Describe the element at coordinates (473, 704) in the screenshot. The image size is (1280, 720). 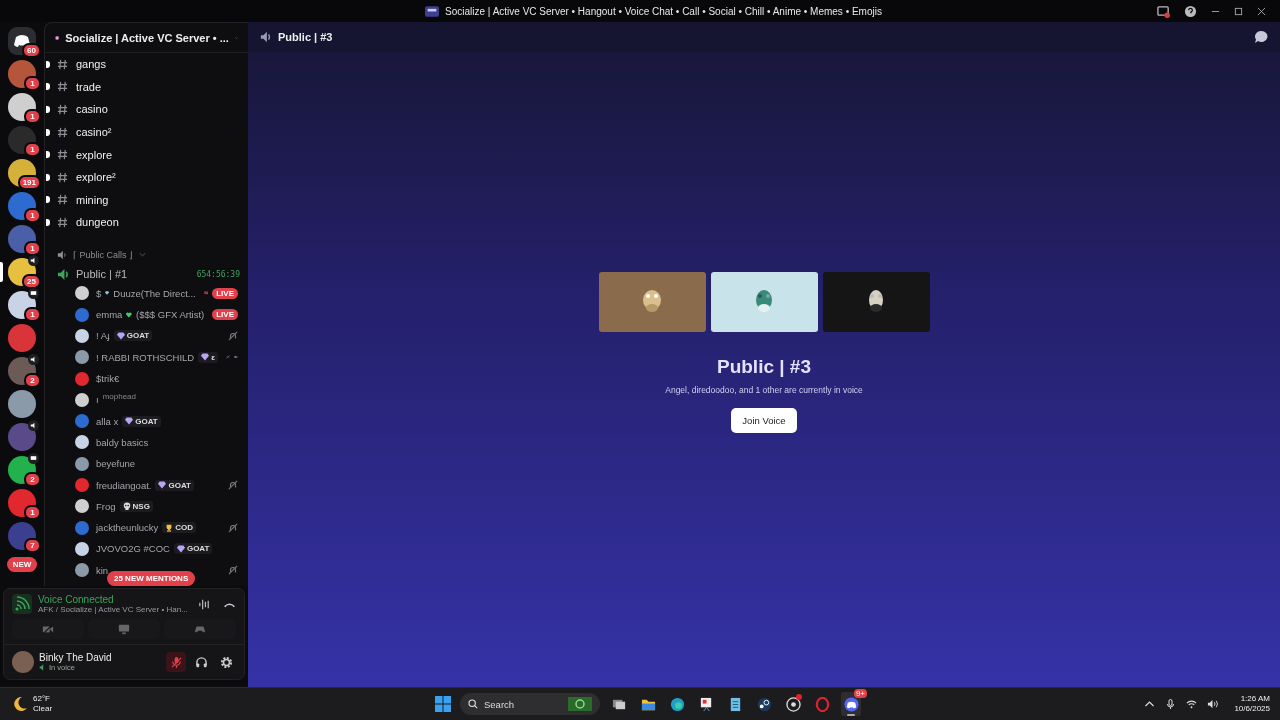
I see `search-icon` at that location.